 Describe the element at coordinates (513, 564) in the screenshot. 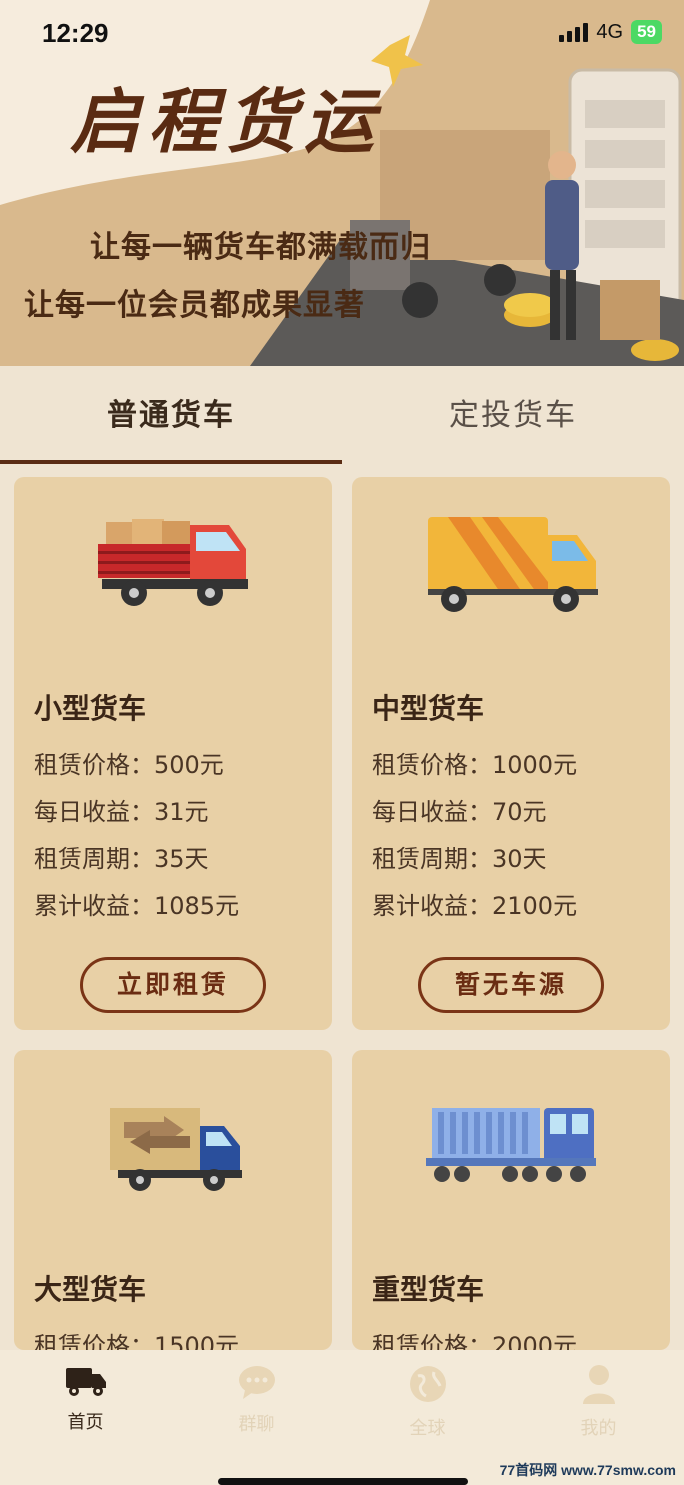

I see `medium-yellow-truck-icon` at that location.